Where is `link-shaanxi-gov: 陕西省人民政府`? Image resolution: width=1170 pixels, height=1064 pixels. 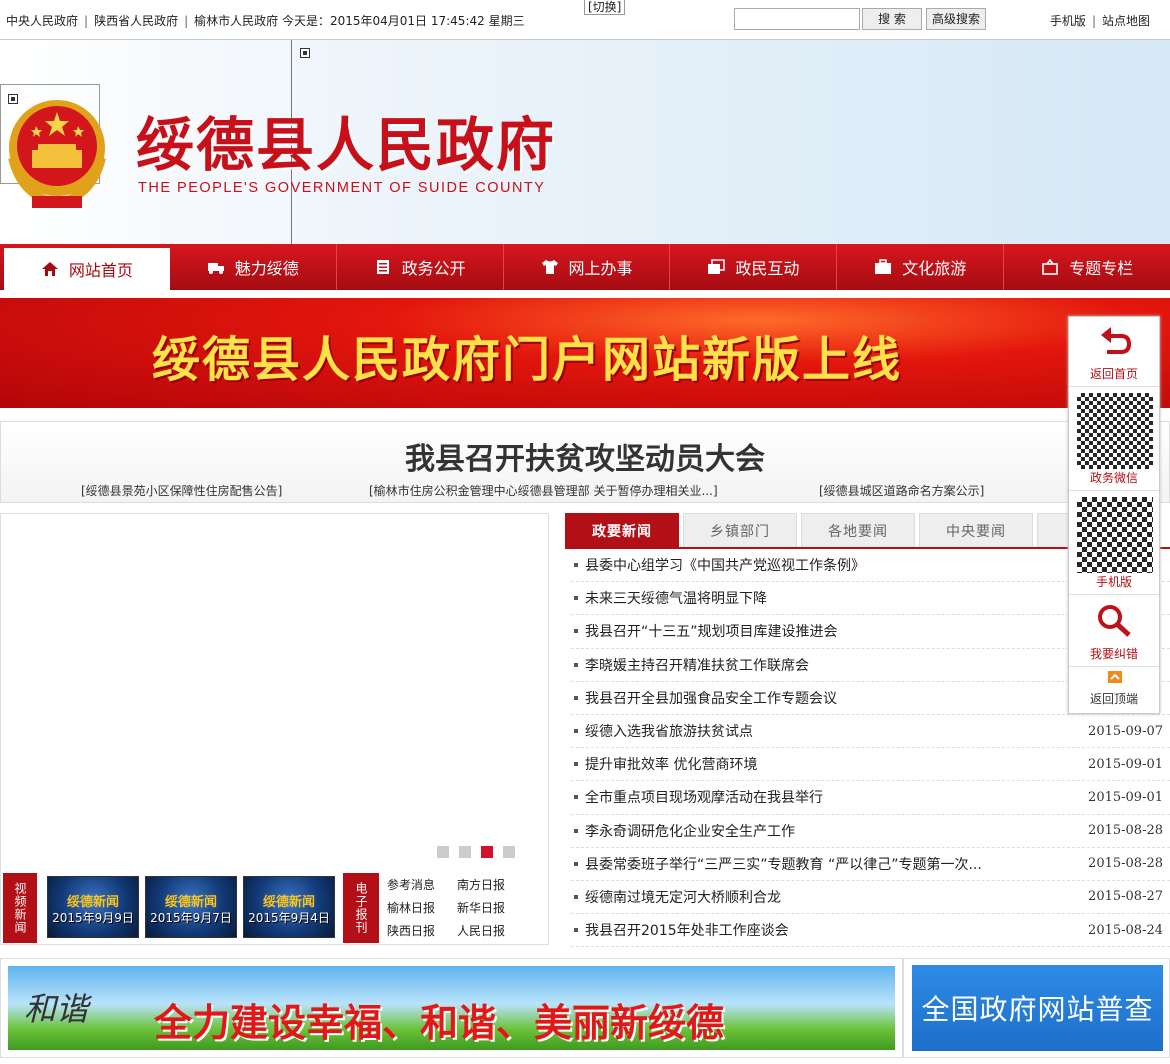
link-shaanxi-gov: 陕西省人民政府 is located at coordinates (136, 21).